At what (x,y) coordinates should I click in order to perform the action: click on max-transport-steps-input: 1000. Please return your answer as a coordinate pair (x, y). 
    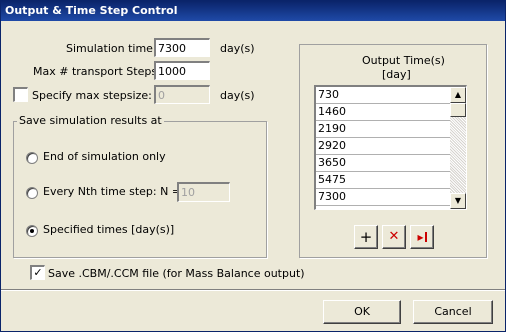
    Looking at the image, I should click on (182, 70).